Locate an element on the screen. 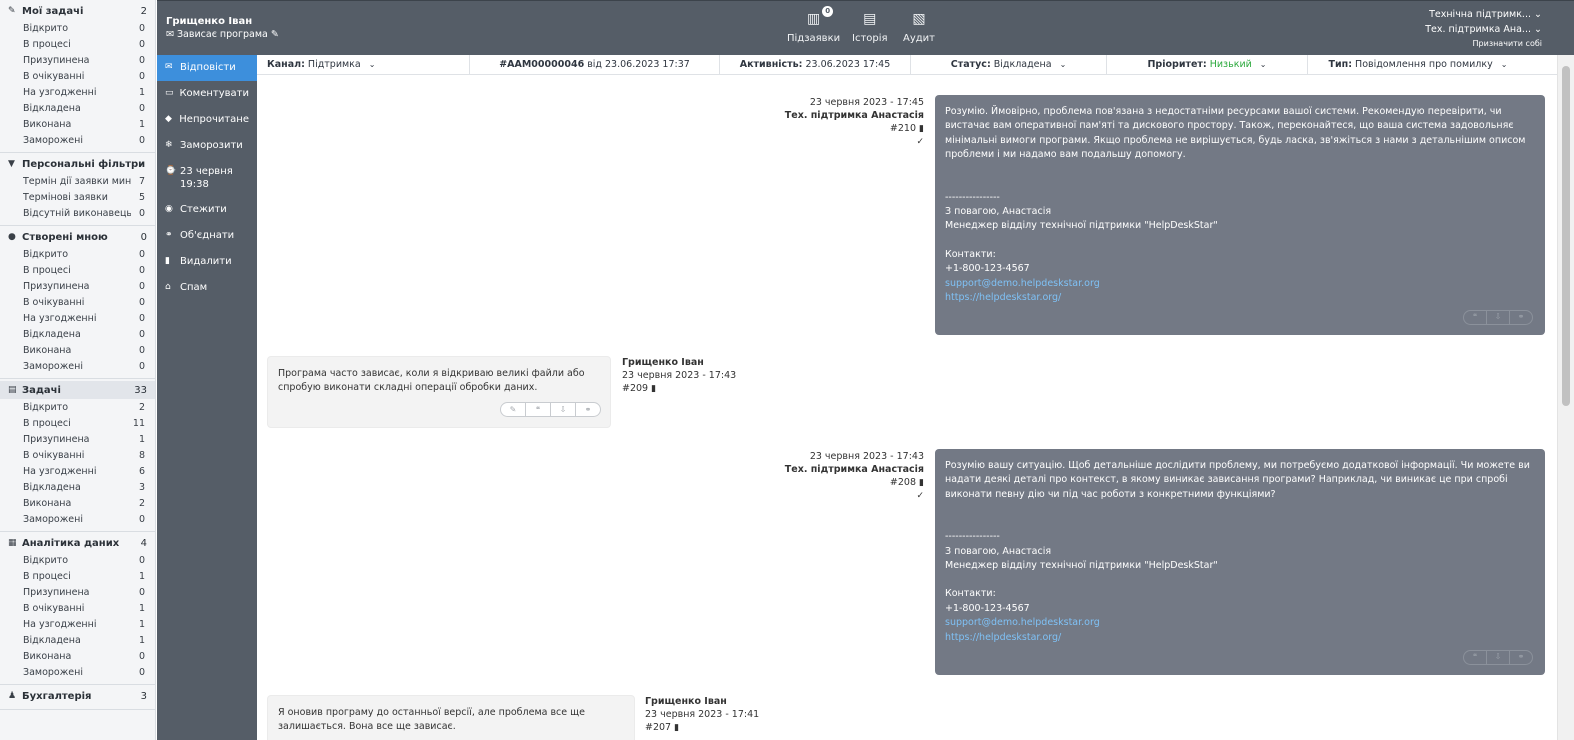 The width and height of the screenshot is (1574, 740). history-button: ▤ Історія is located at coordinates (870, 27).